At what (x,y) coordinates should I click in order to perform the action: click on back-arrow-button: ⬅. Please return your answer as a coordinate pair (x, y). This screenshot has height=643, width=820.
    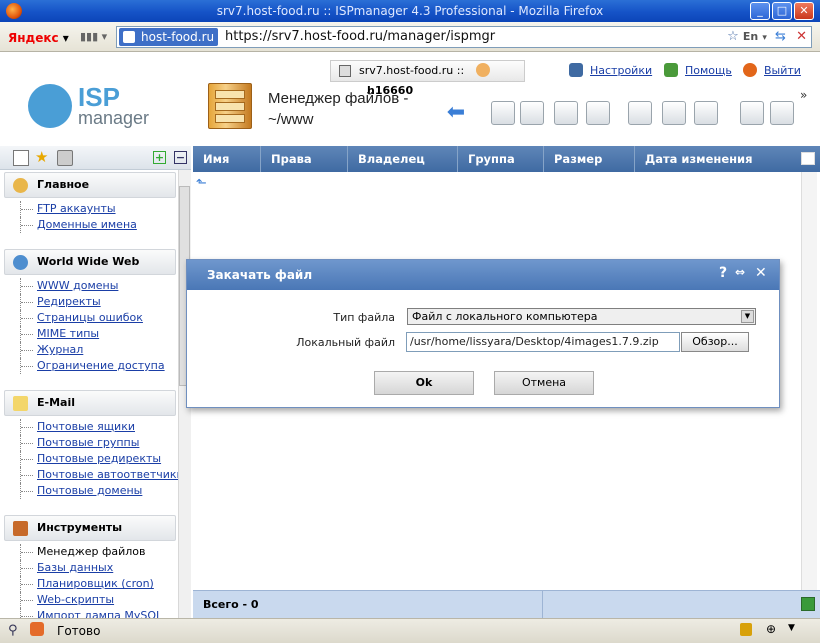
    Looking at the image, I should click on (456, 113).